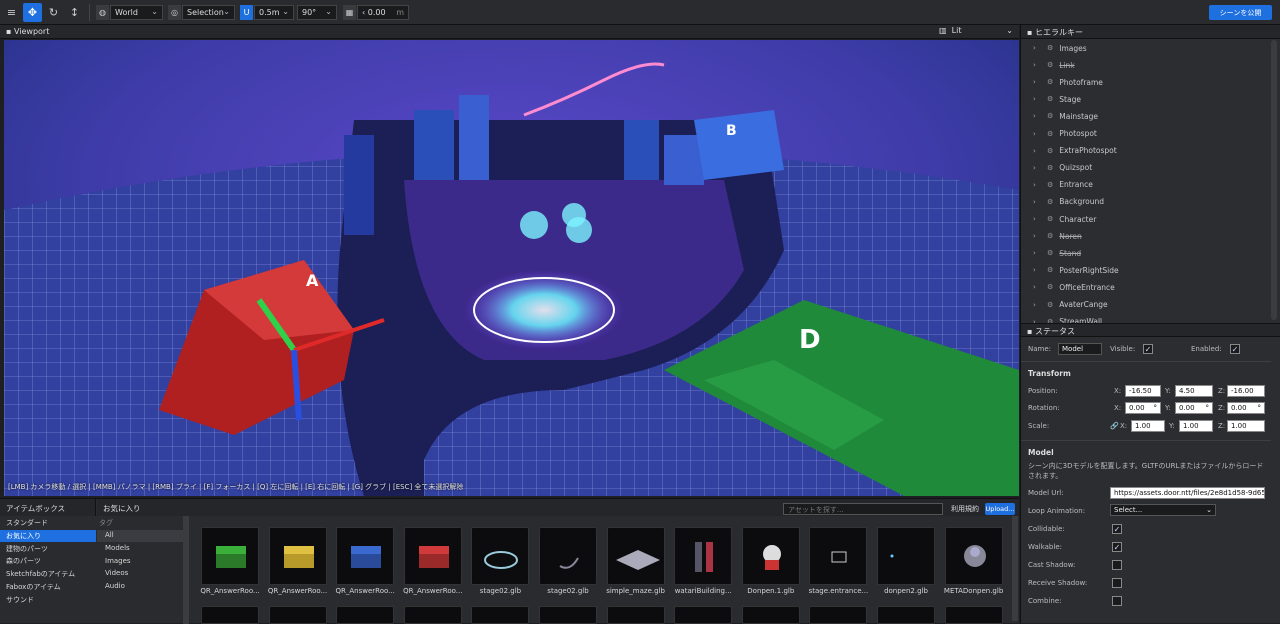 The height and width of the screenshot is (624, 1280). Describe the element at coordinates (1057, 236) in the screenshot. I see `hierarchy-item: › ⚙ Noren` at that location.